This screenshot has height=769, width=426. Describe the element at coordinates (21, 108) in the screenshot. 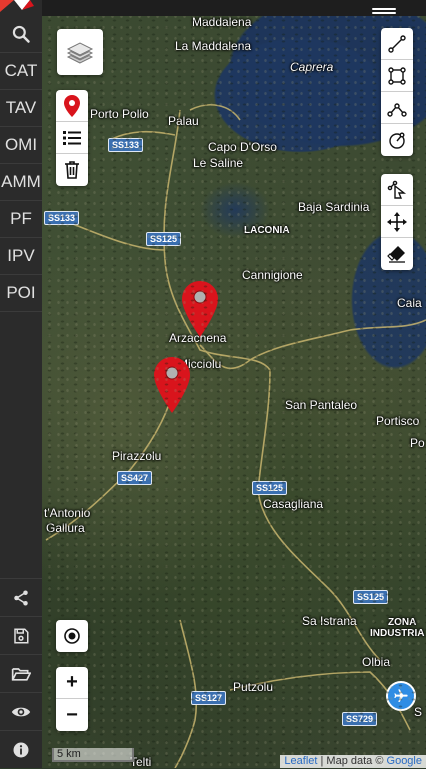

I see `nav-tav-button: TAV` at that location.